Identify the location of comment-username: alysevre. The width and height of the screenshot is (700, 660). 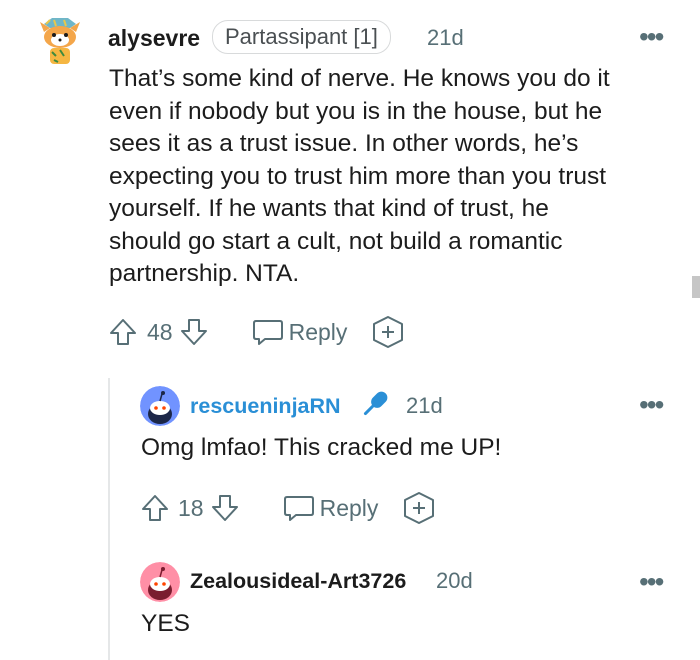
(154, 38).